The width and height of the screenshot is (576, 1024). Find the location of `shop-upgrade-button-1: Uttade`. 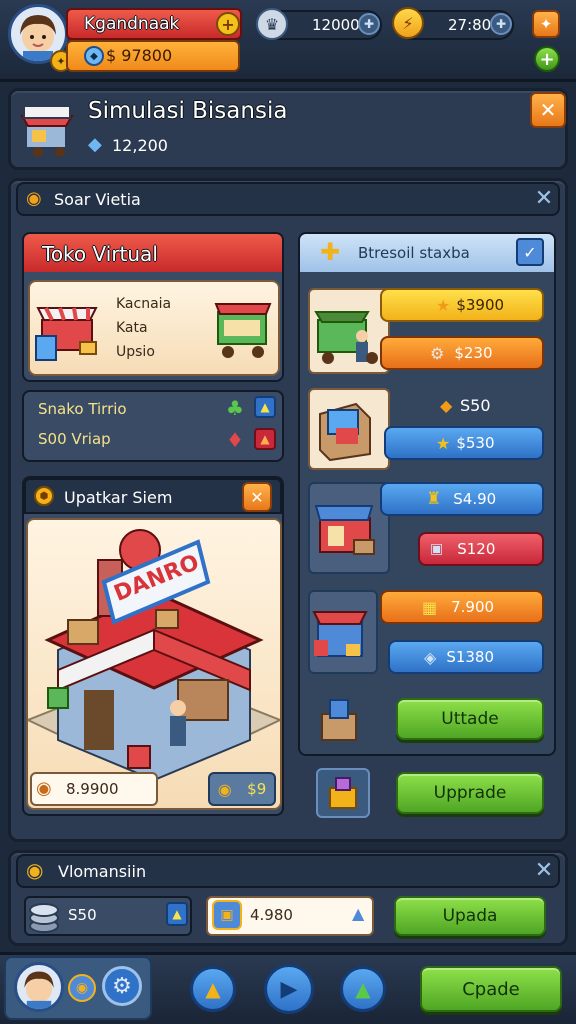

shop-upgrade-button-1: Uttade is located at coordinates (470, 719).